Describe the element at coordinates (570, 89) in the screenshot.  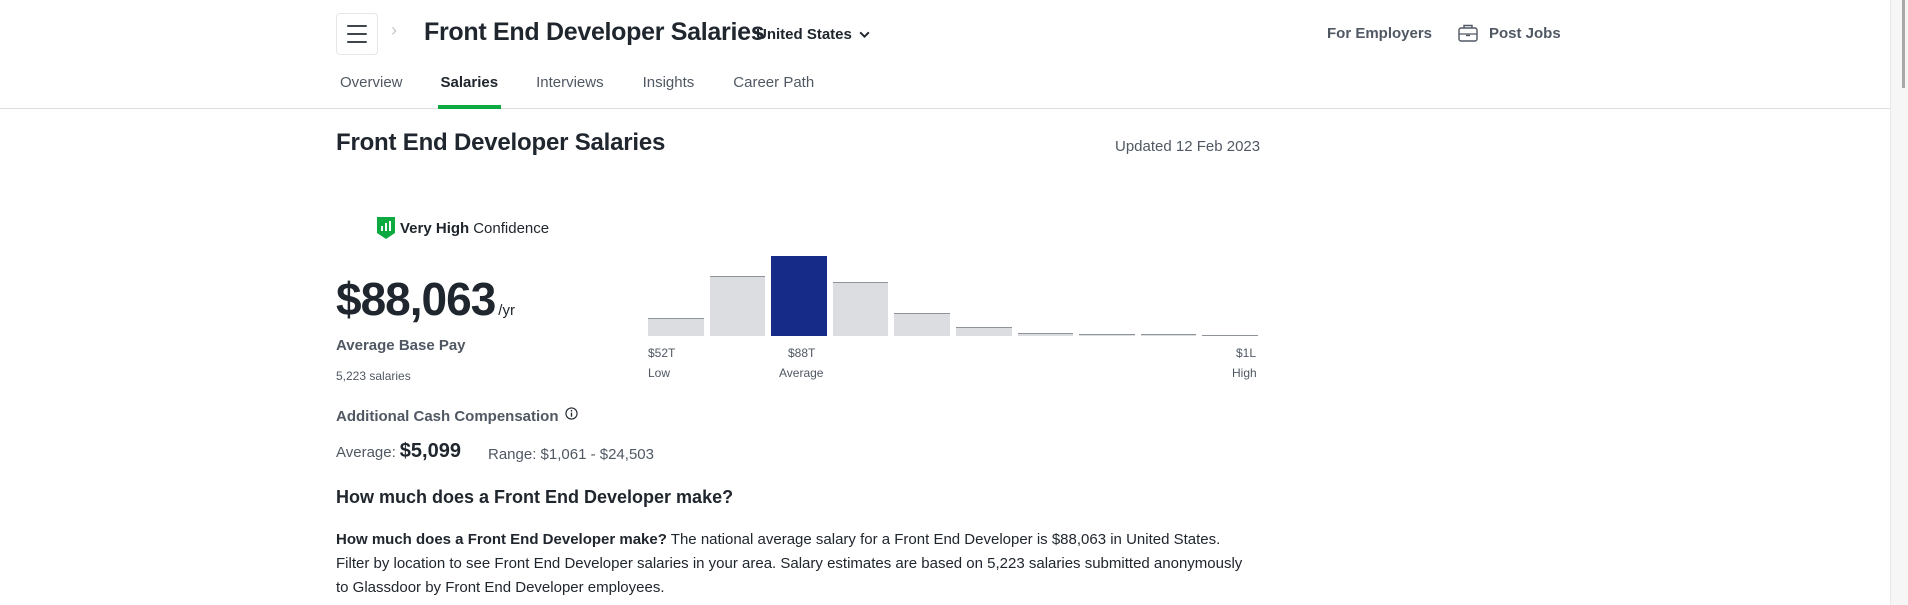
I see `tab-interviews: Interviews` at that location.